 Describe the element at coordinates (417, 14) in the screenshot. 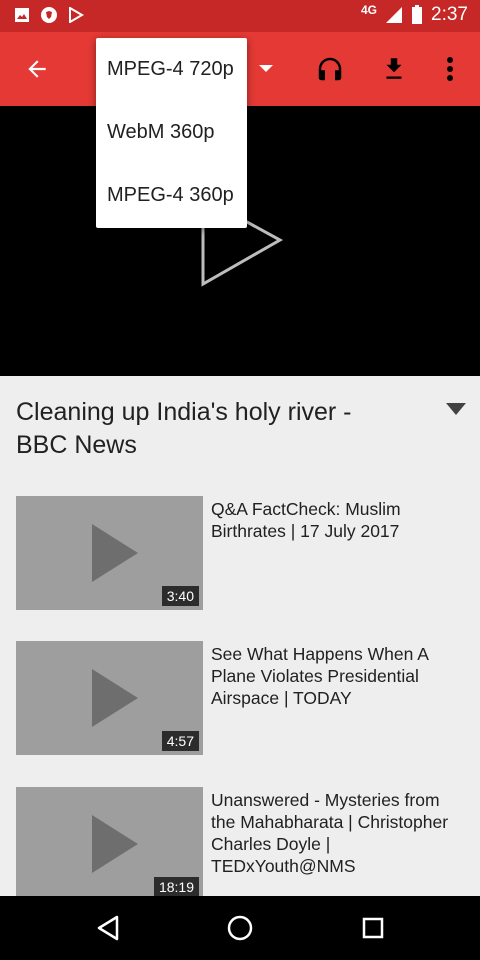

I see `battery-icon` at that location.